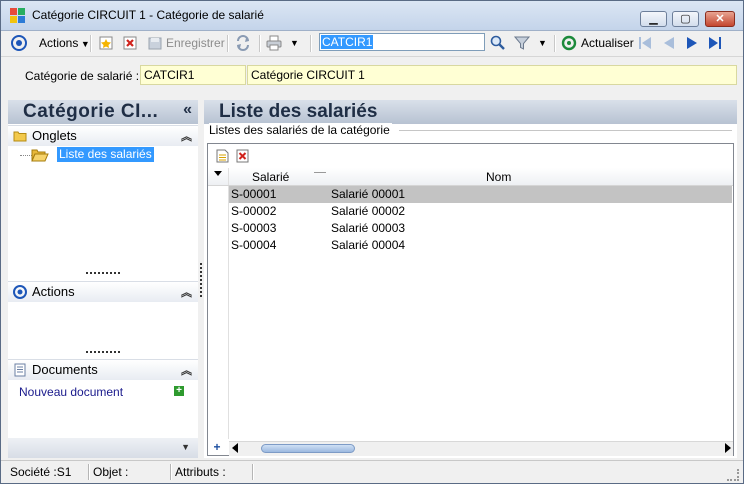 The height and width of the screenshot is (484, 744). I want to click on status-object: Objet :, so click(111, 472).